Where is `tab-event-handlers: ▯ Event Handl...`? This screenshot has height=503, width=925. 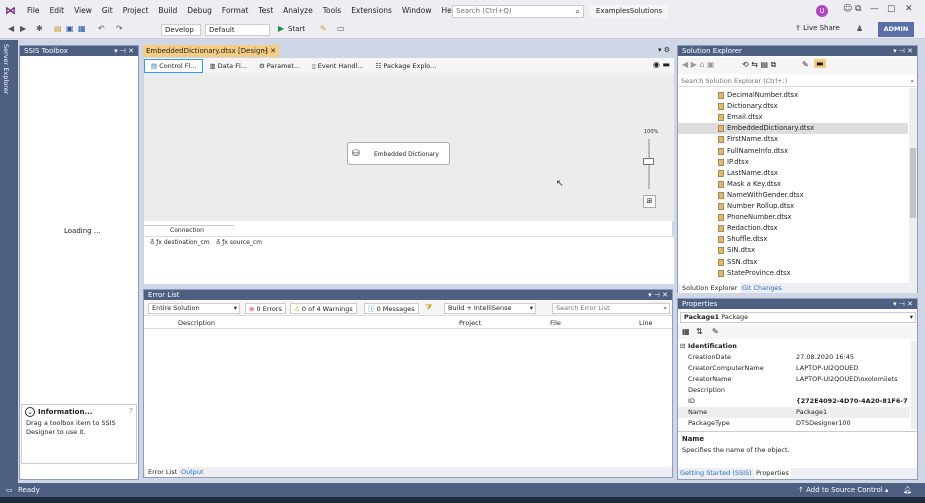 tab-event-handlers: ▯ Event Handl... is located at coordinates (337, 66).